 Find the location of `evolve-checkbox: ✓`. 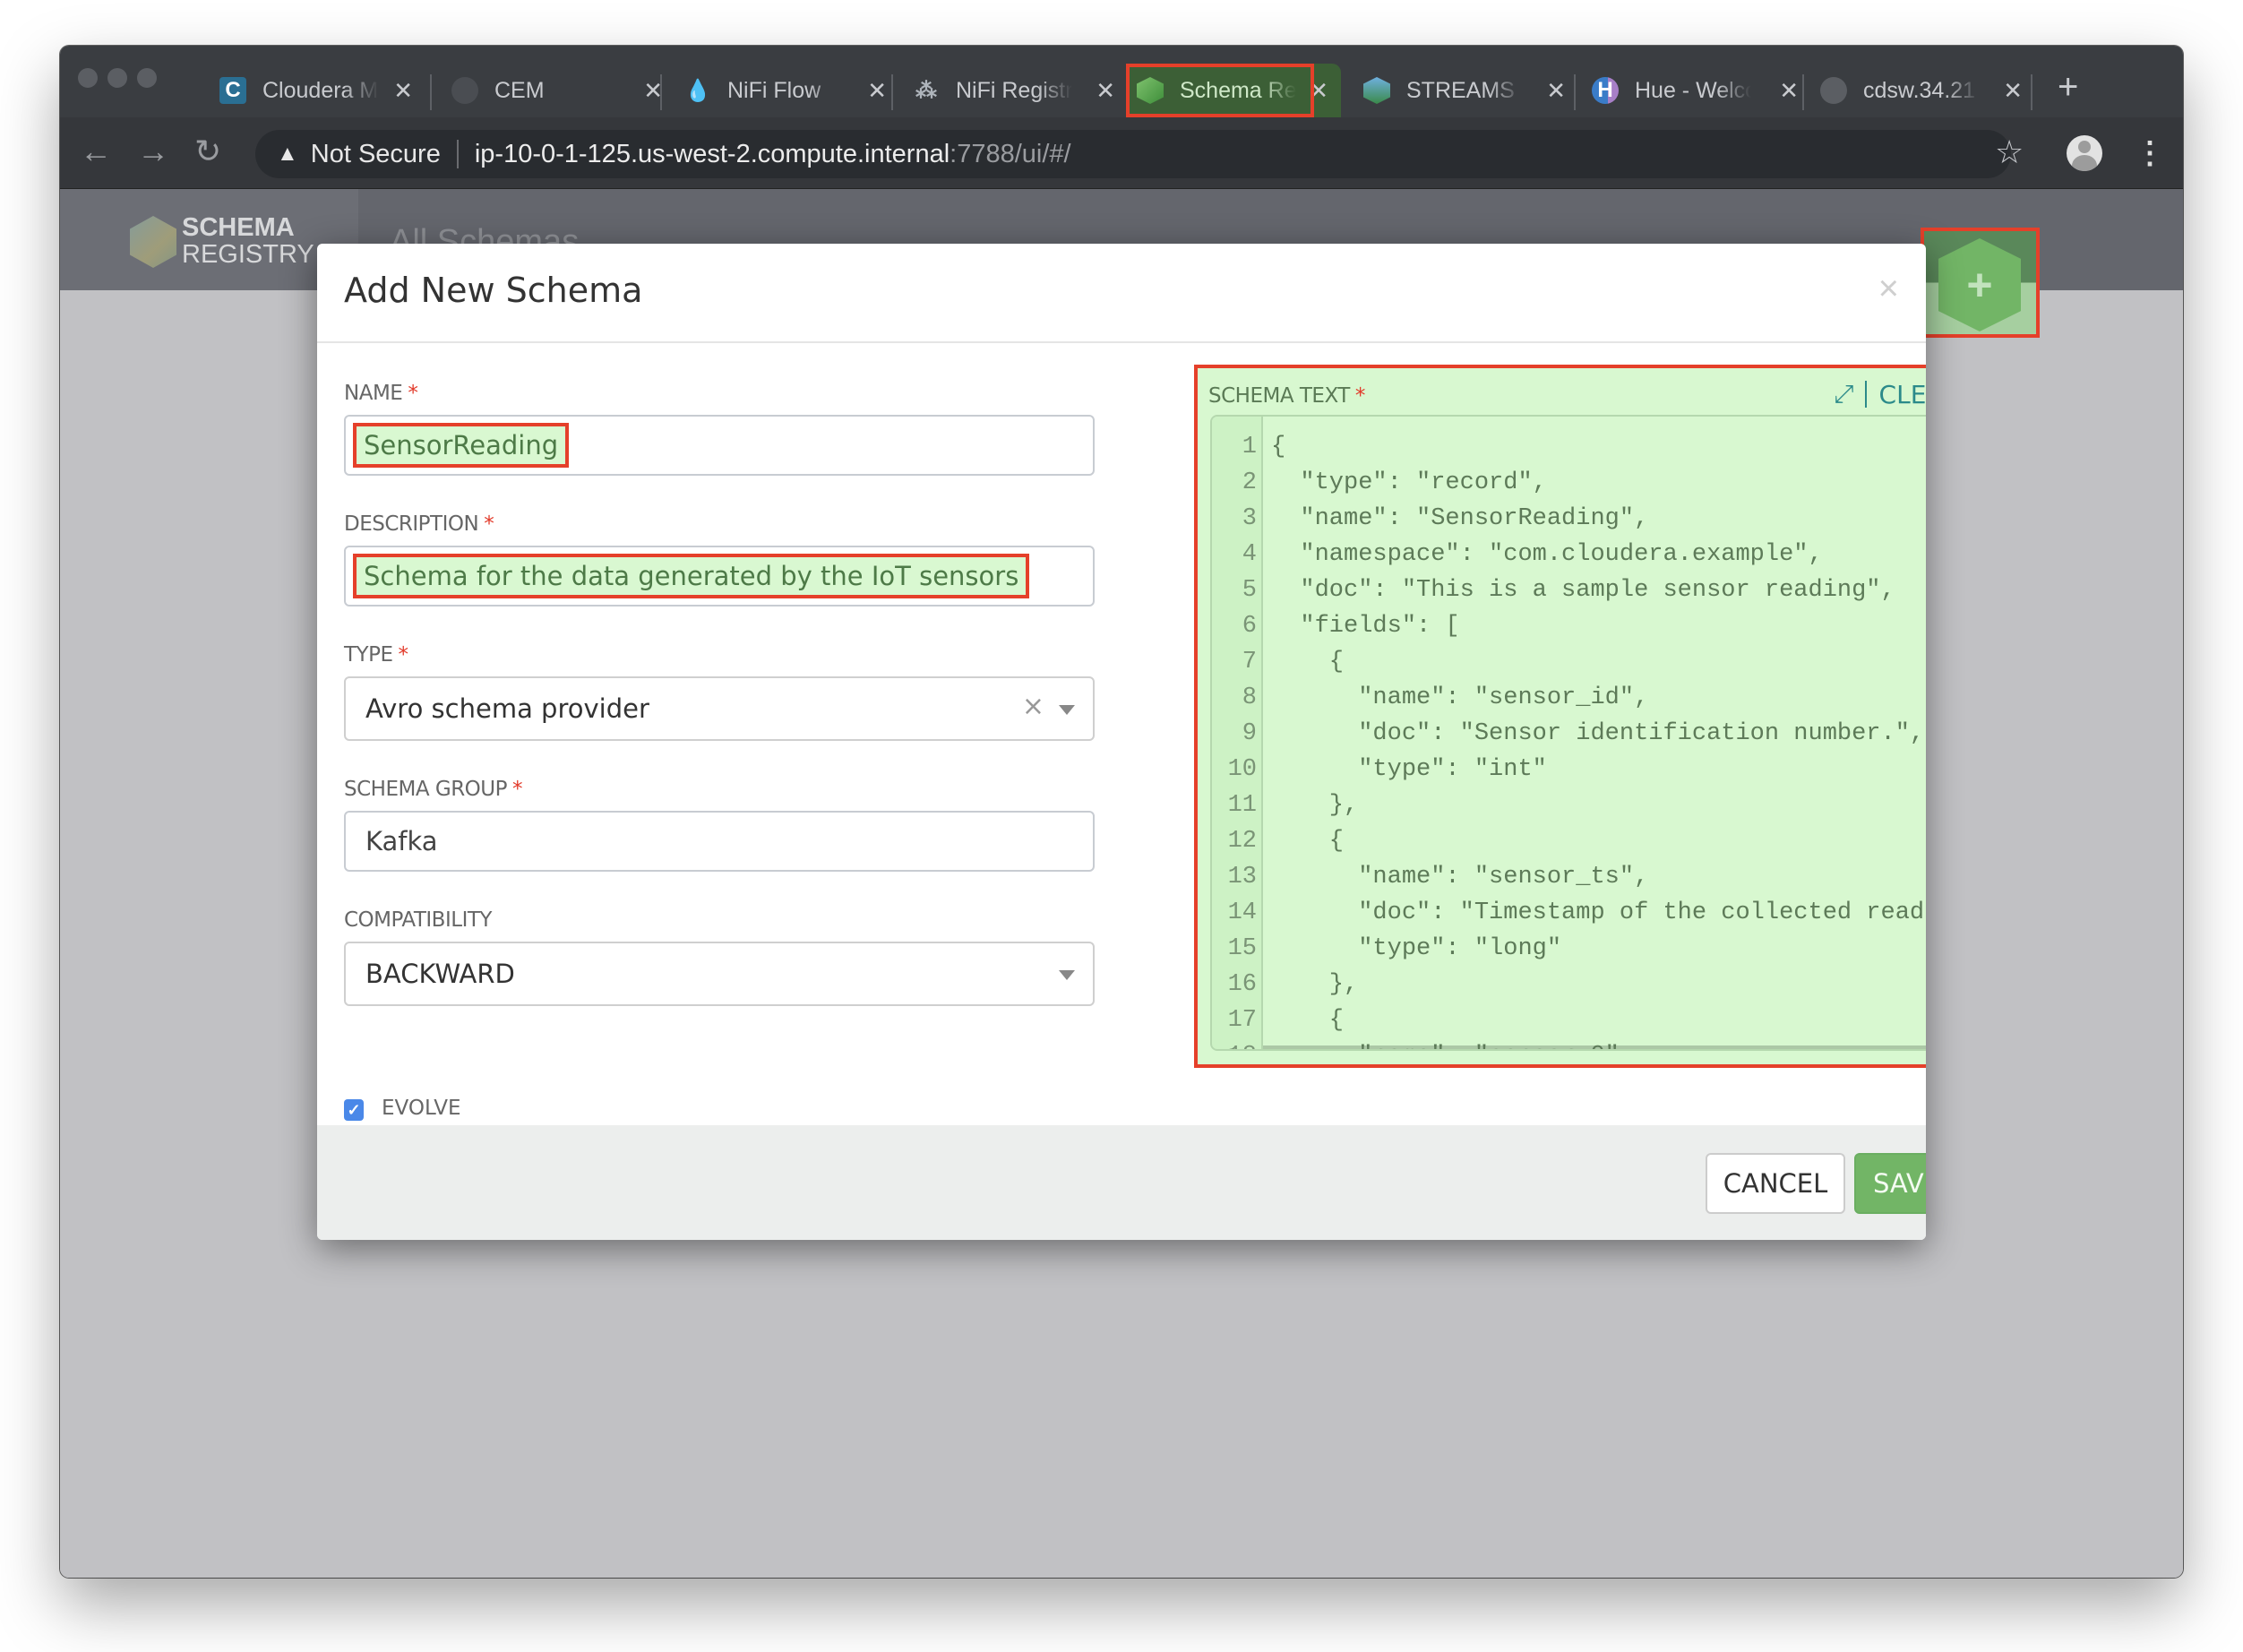

evolve-checkbox: ✓ is located at coordinates (354, 1110).